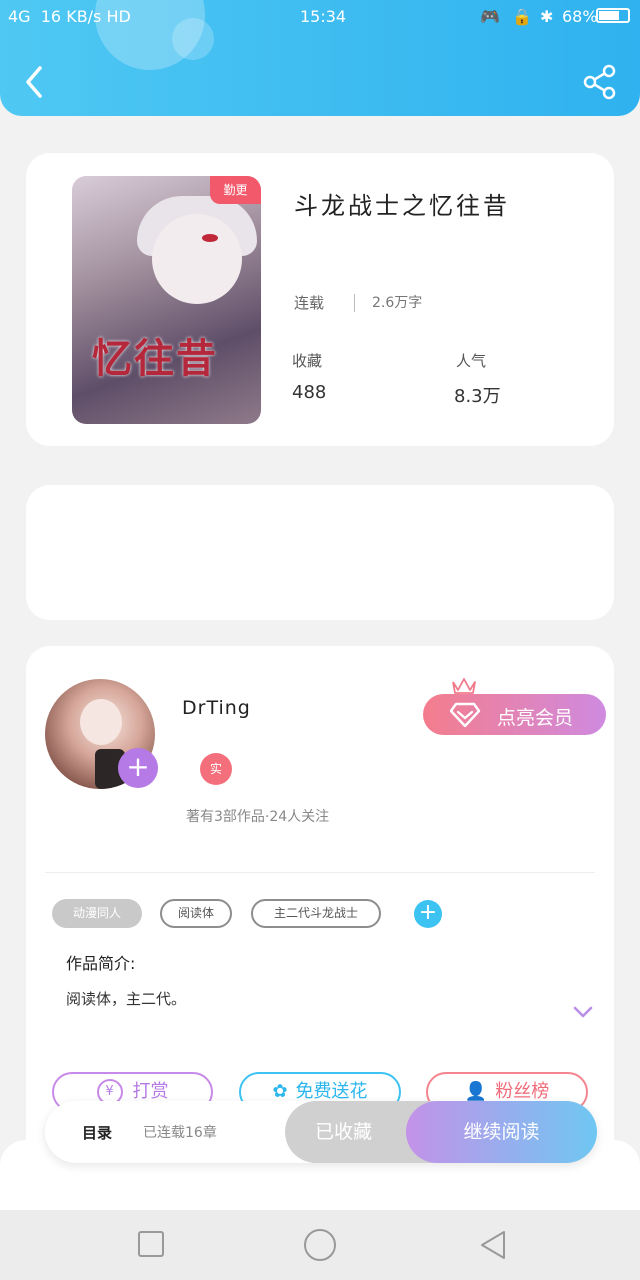  I want to click on recent-apps-icon, so click(151, 1244).